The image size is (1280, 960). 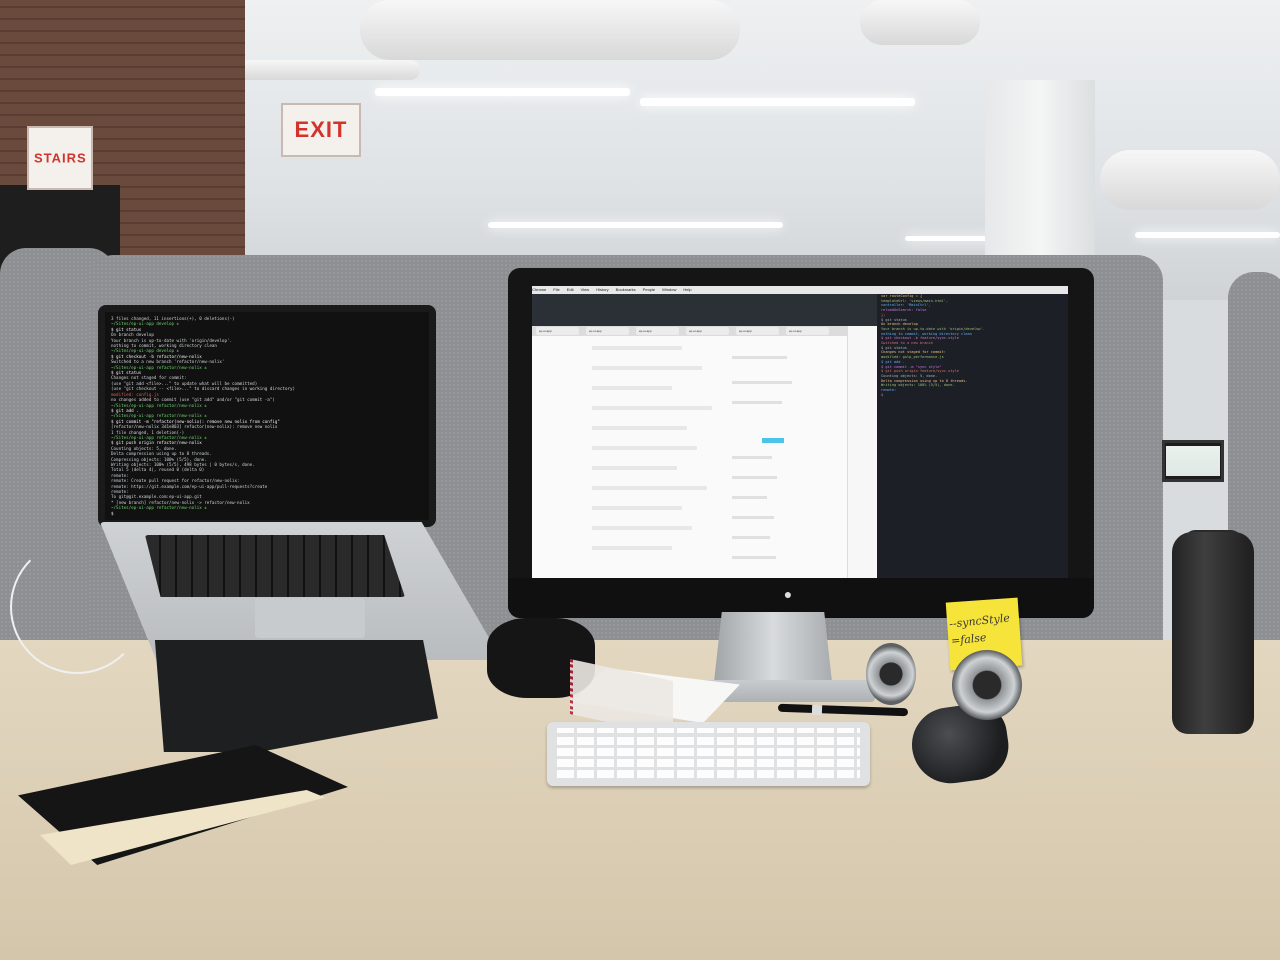 What do you see at coordinates (882, 394) in the screenshot?
I see `code-line: $` at bounding box center [882, 394].